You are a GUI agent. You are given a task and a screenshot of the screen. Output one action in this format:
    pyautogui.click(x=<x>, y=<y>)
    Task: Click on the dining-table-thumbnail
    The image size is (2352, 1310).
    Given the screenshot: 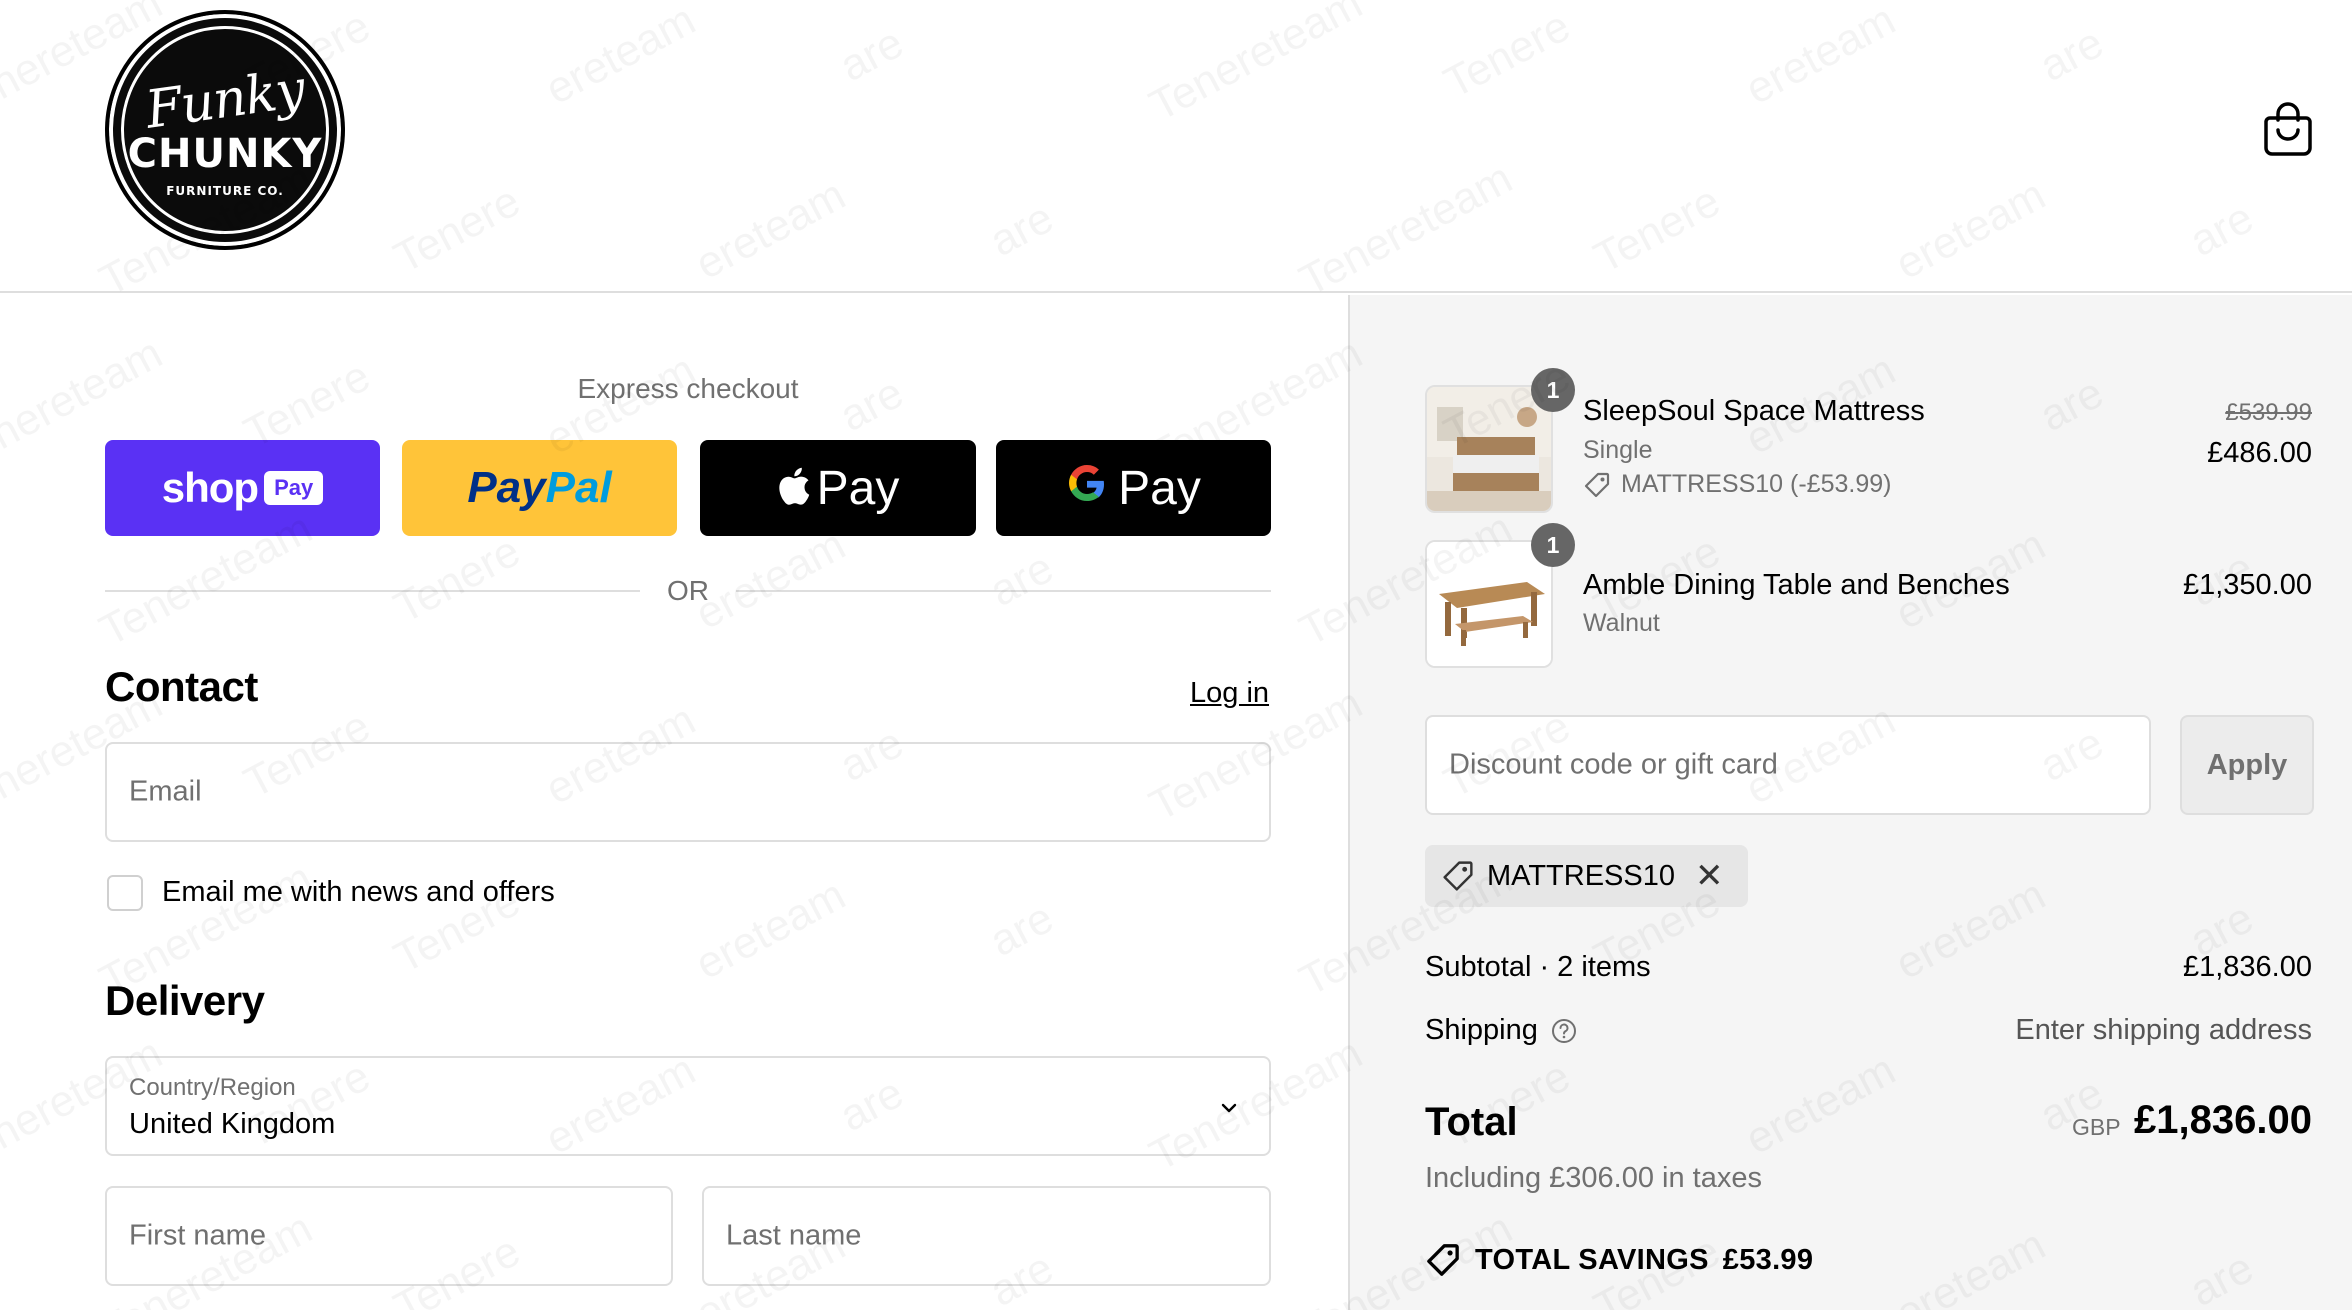 What is the action you would take?
    pyautogui.click(x=1489, y=604)
    